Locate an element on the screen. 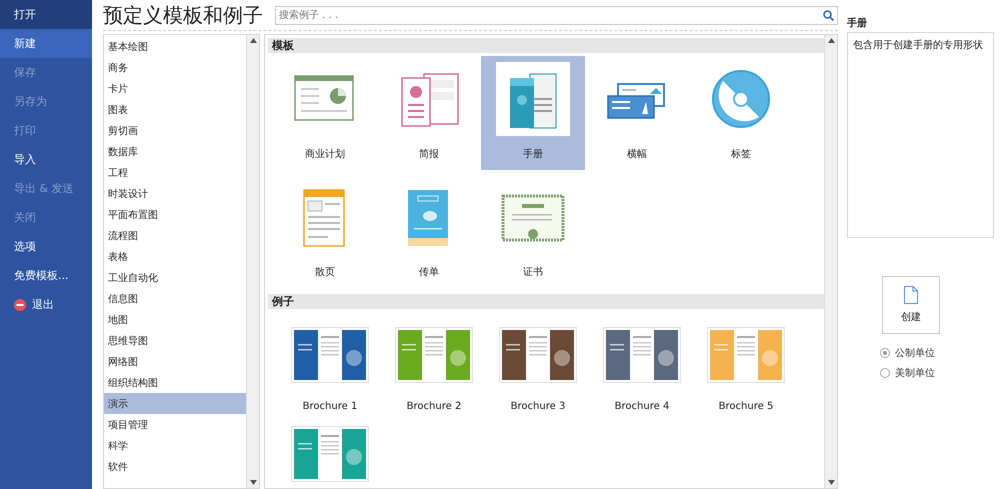 The width and height of the screenshot is (1000, 489). category-item: 商务 is located at coordinates (175, 67).